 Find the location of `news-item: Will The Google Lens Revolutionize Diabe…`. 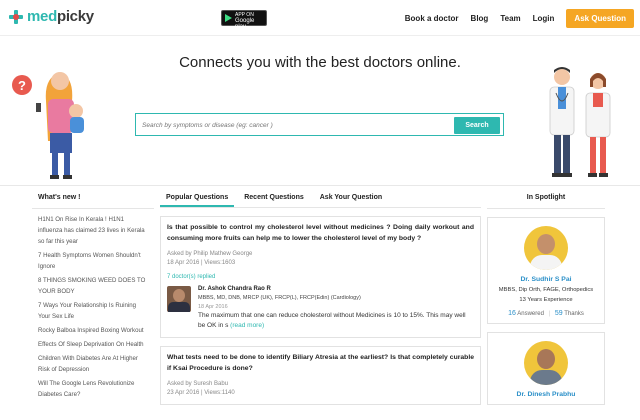

news-item: Will The Google Lens Revolutionize Diabe… is located at coordinates (93, 389).